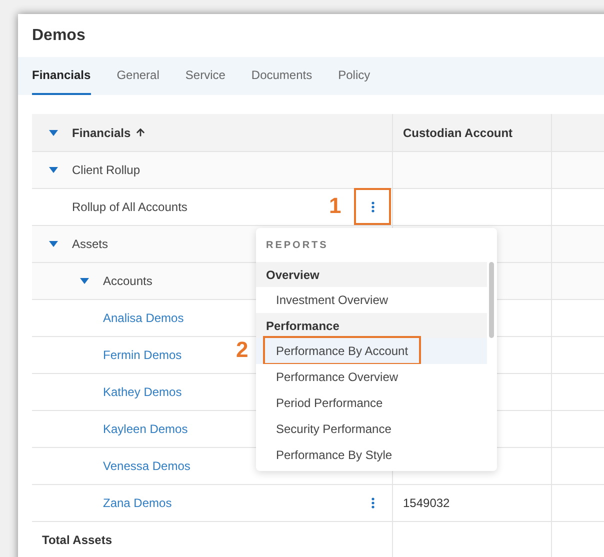 This screenshot has height=557, width=604. What do you see at coordinates (140, 132) in the screenshot?
I see `sort-up-icon` at bounding box center [140, 132].